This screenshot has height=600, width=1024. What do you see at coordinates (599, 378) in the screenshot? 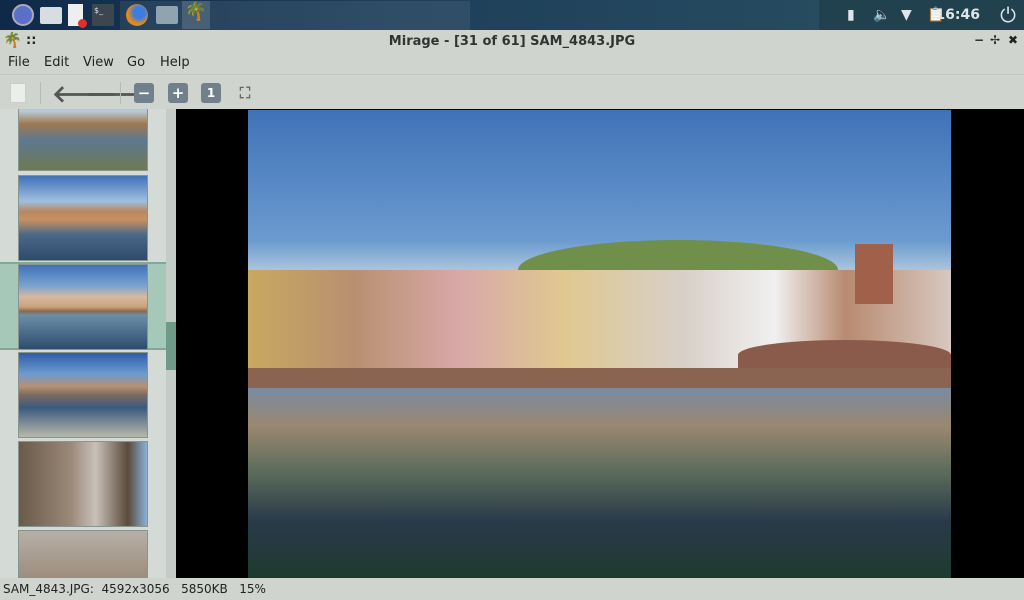
I see `embankment` at bounding box center [599, 378].